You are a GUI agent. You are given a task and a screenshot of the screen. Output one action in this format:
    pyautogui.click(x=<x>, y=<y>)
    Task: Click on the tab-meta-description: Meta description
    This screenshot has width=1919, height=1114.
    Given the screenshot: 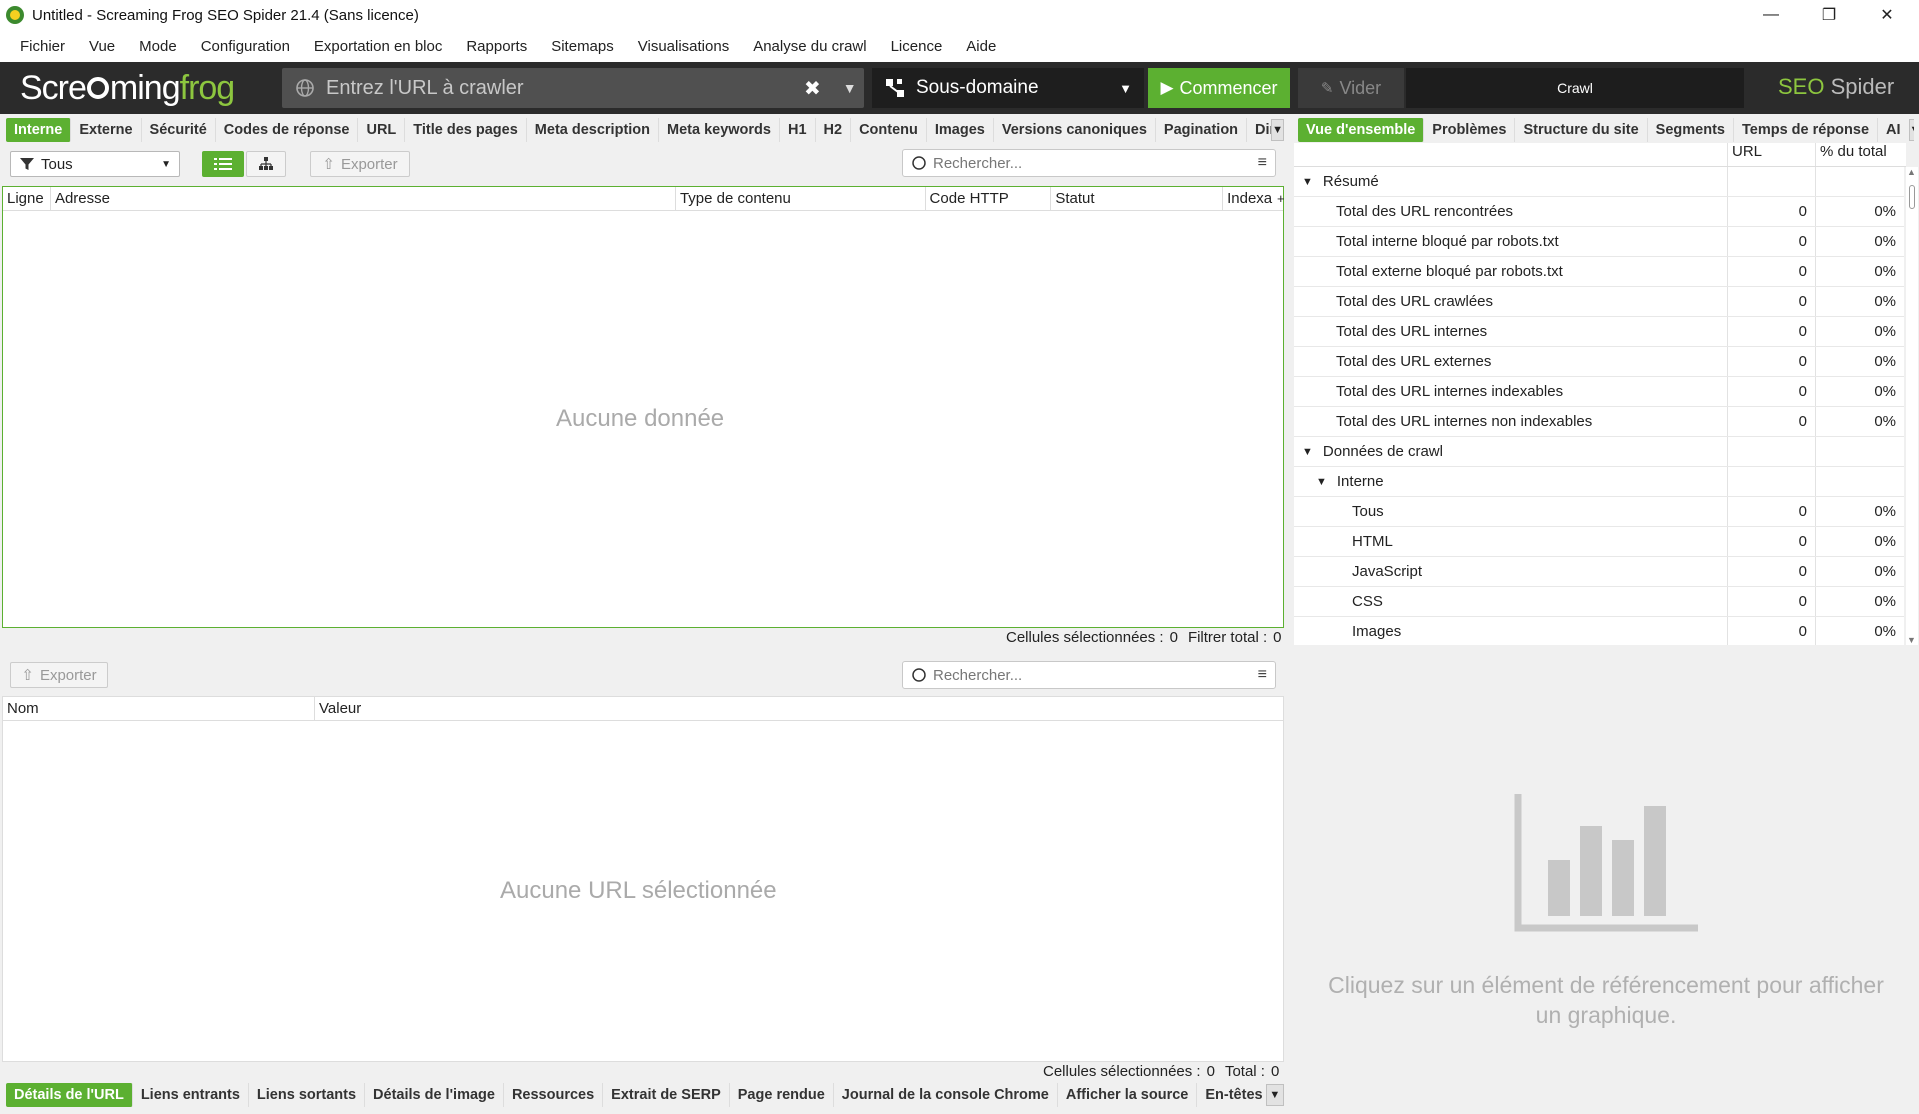 What is the action you would take?
    pyautogui.click(x=593, y=130)
    